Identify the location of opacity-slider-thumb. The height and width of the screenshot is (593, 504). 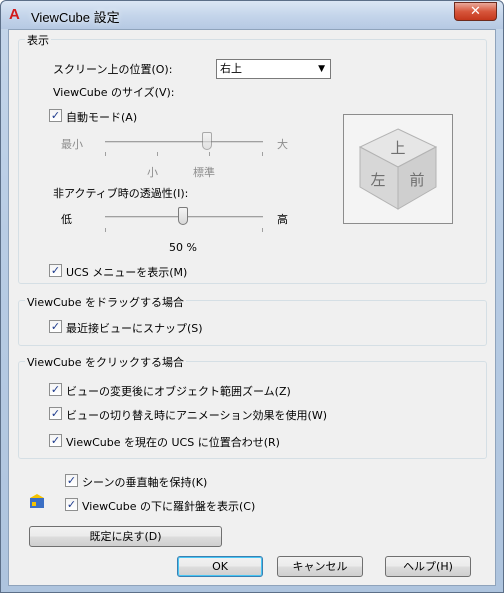
(183, 216).